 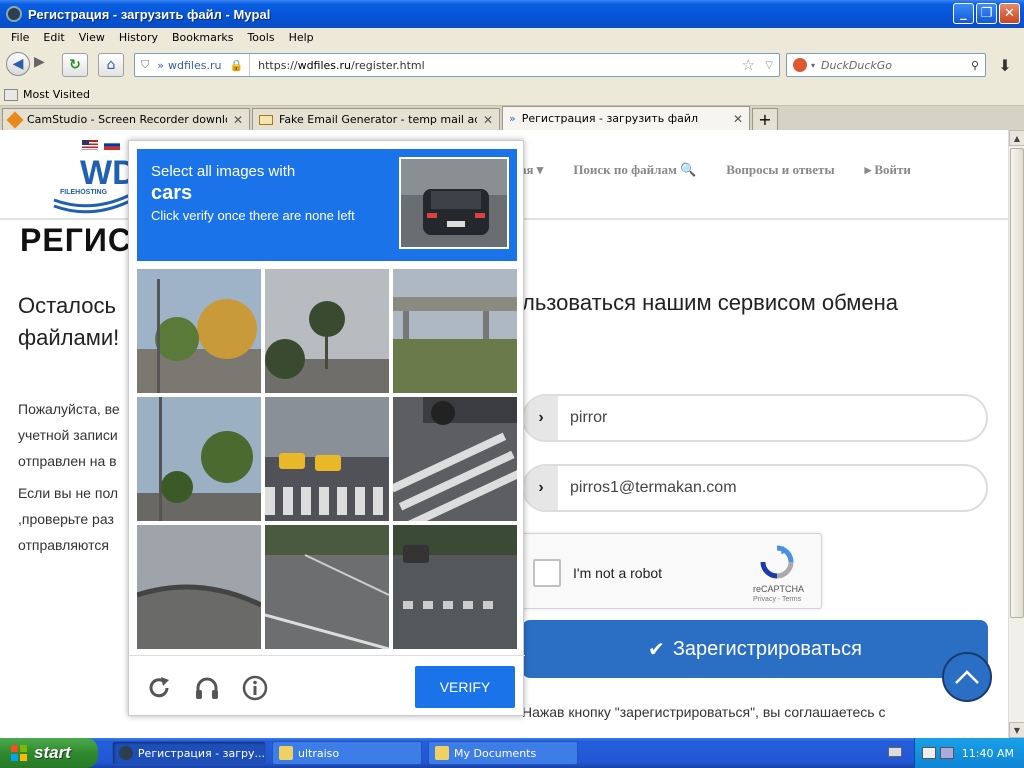 What do you see at coordinates (11, 94) in the screenshot?
I see `bookmarks-folder-icon` at bounding box center [11, 94].